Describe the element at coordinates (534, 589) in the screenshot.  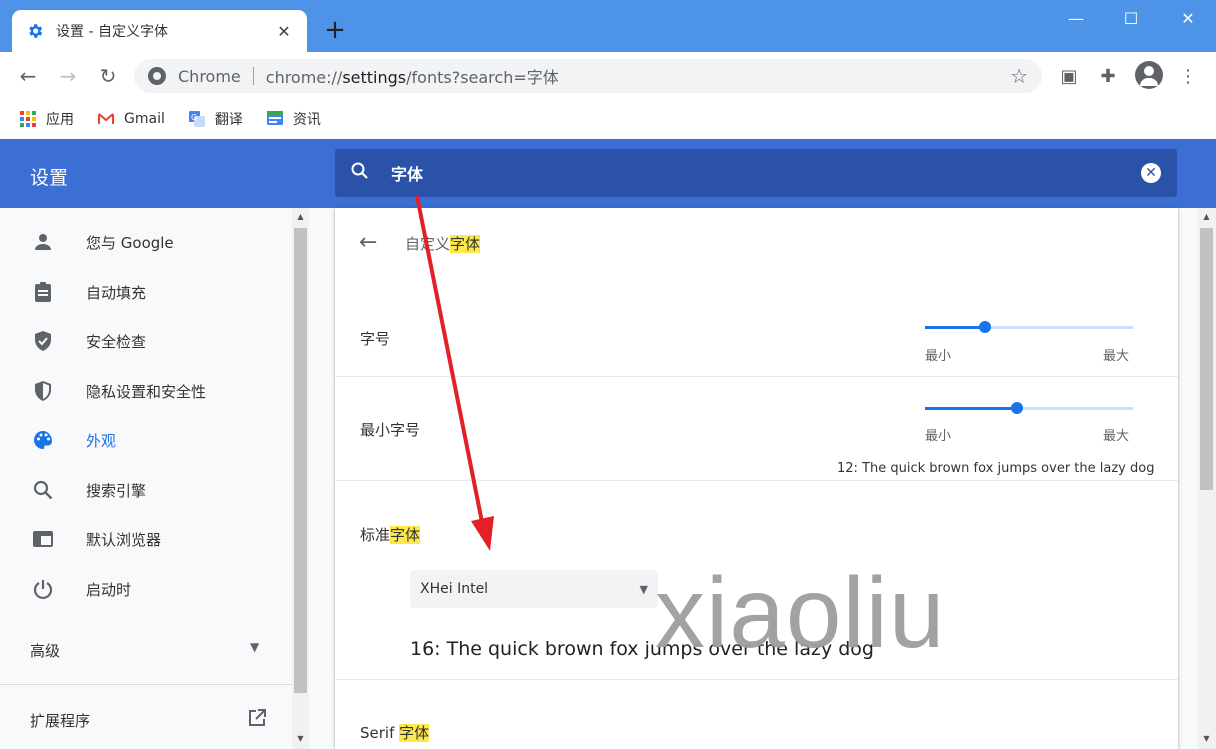
I see `standard-font-select: XHei Intel ▼` at that location.